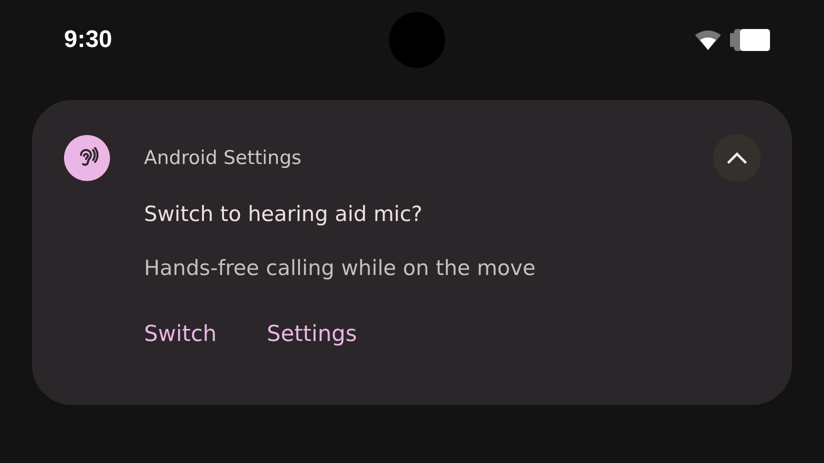 Image resolution: width=824 pixels, height=463 pixels. What do you see at coordinates (284, 214) in the screenshot?
I see `notification-title: Switch to hearing aid mic?` at bounding box center [284, 214].